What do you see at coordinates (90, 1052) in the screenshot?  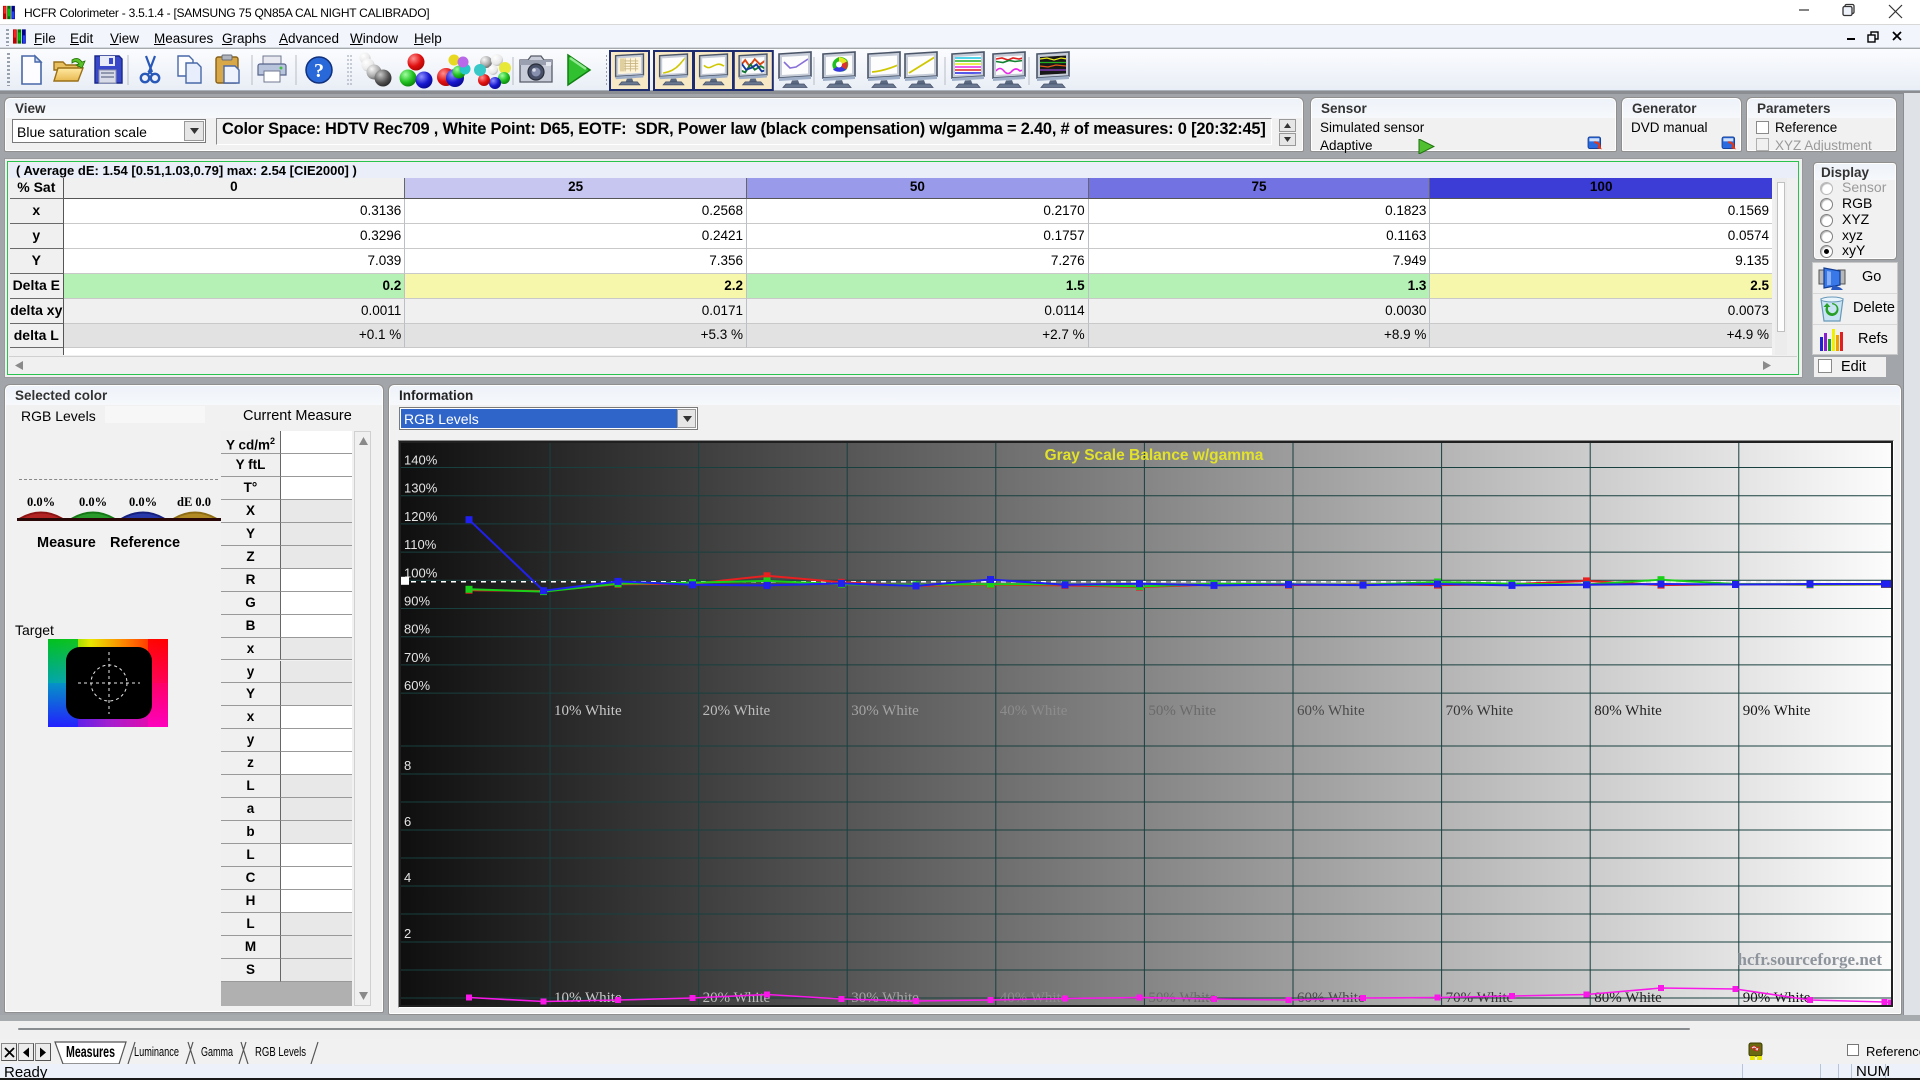 I see `svg-text: Measures` at bounding box center [90, 1052].